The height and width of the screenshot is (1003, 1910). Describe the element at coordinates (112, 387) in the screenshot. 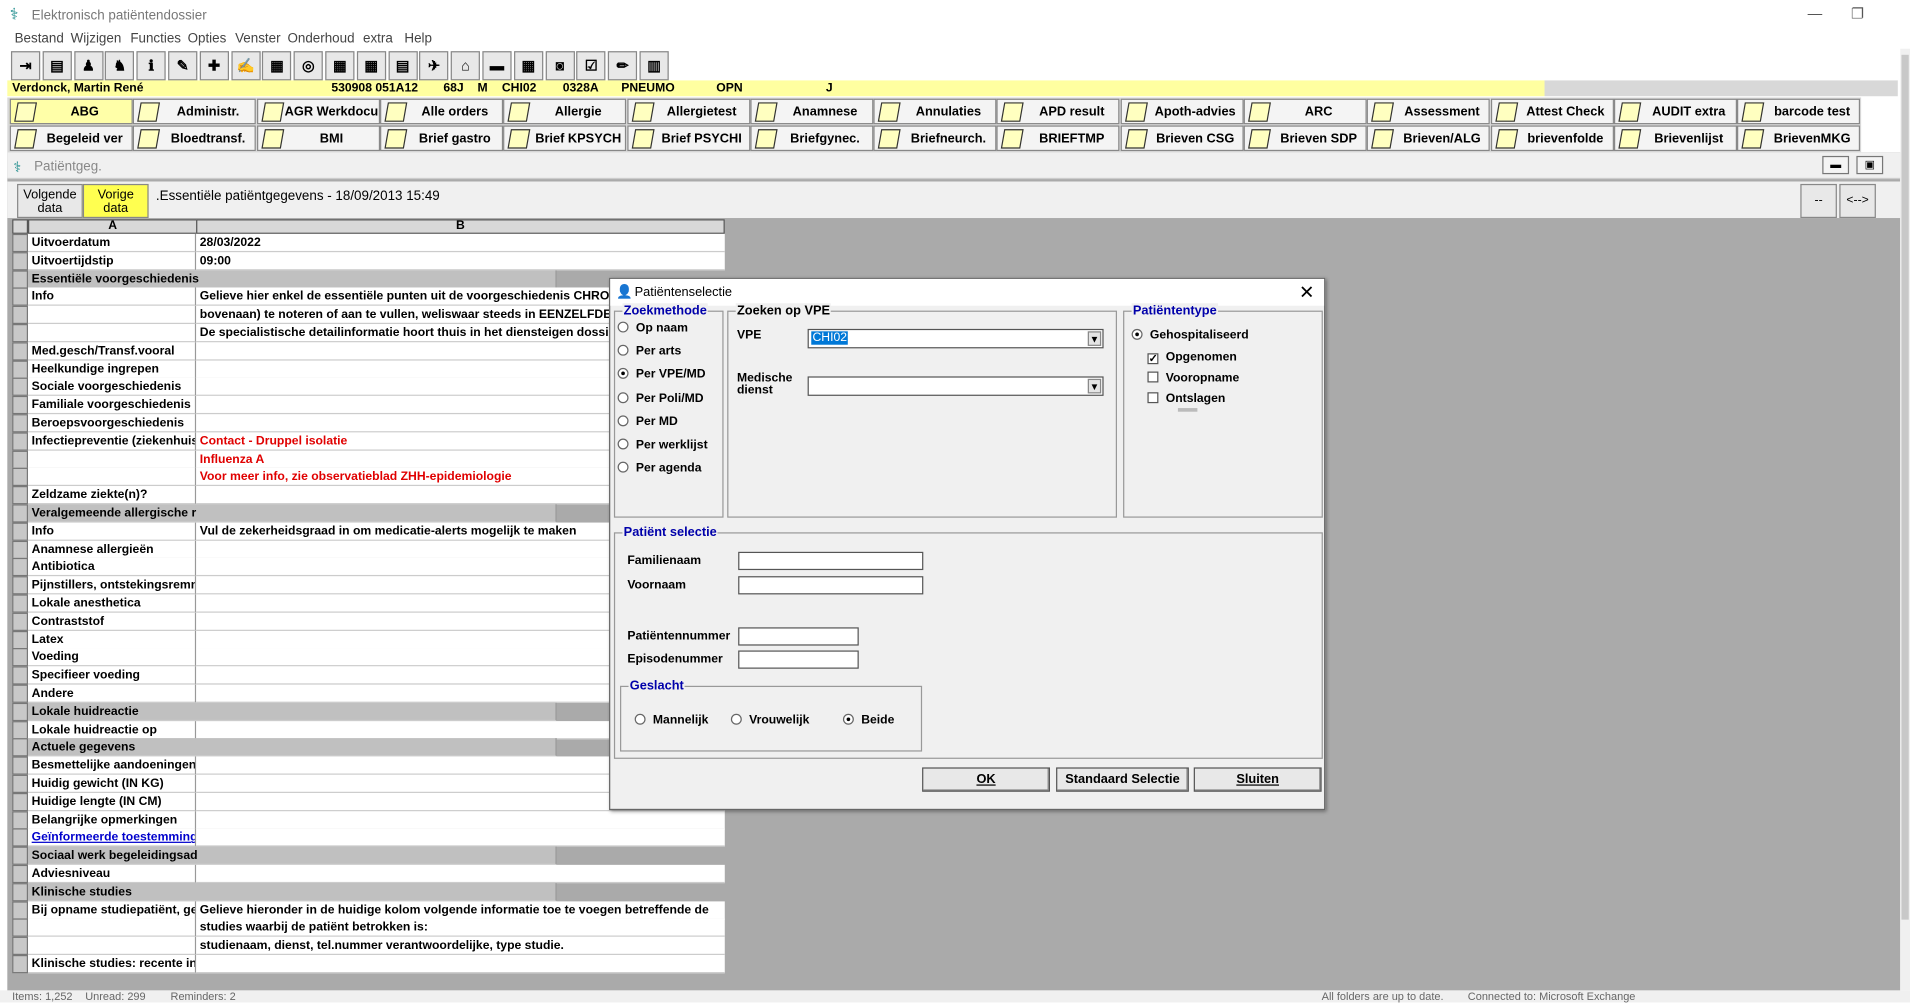

I see `cell-a: Sociale voorgeschiedenis` at that location.